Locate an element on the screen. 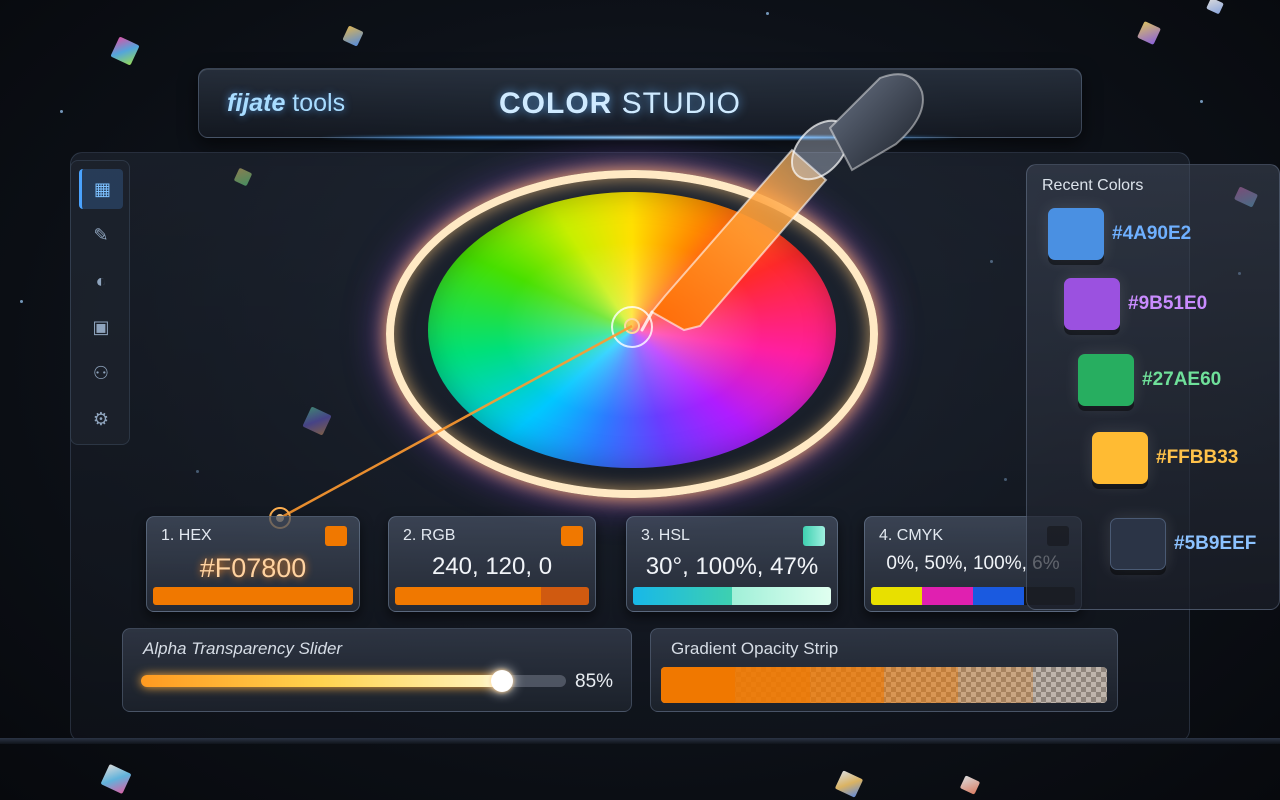  brush-icon: ✎ is located at coordinates (101, 234).